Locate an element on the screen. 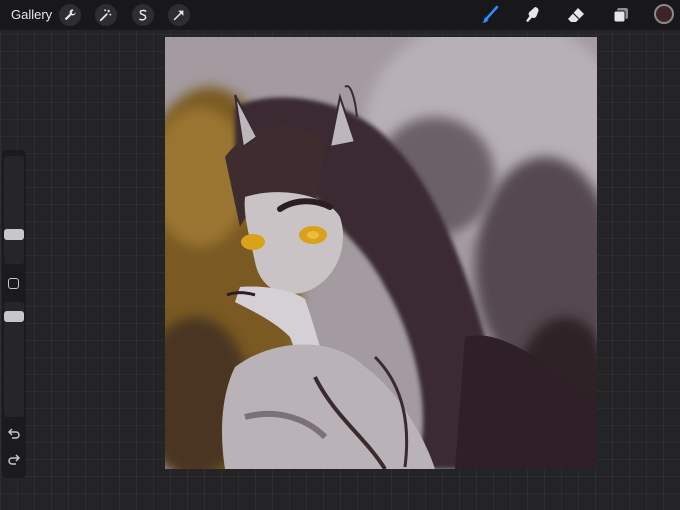 The width and height of the screenshot is (680, 510). layers-icon is located at coordinates (621, 15).